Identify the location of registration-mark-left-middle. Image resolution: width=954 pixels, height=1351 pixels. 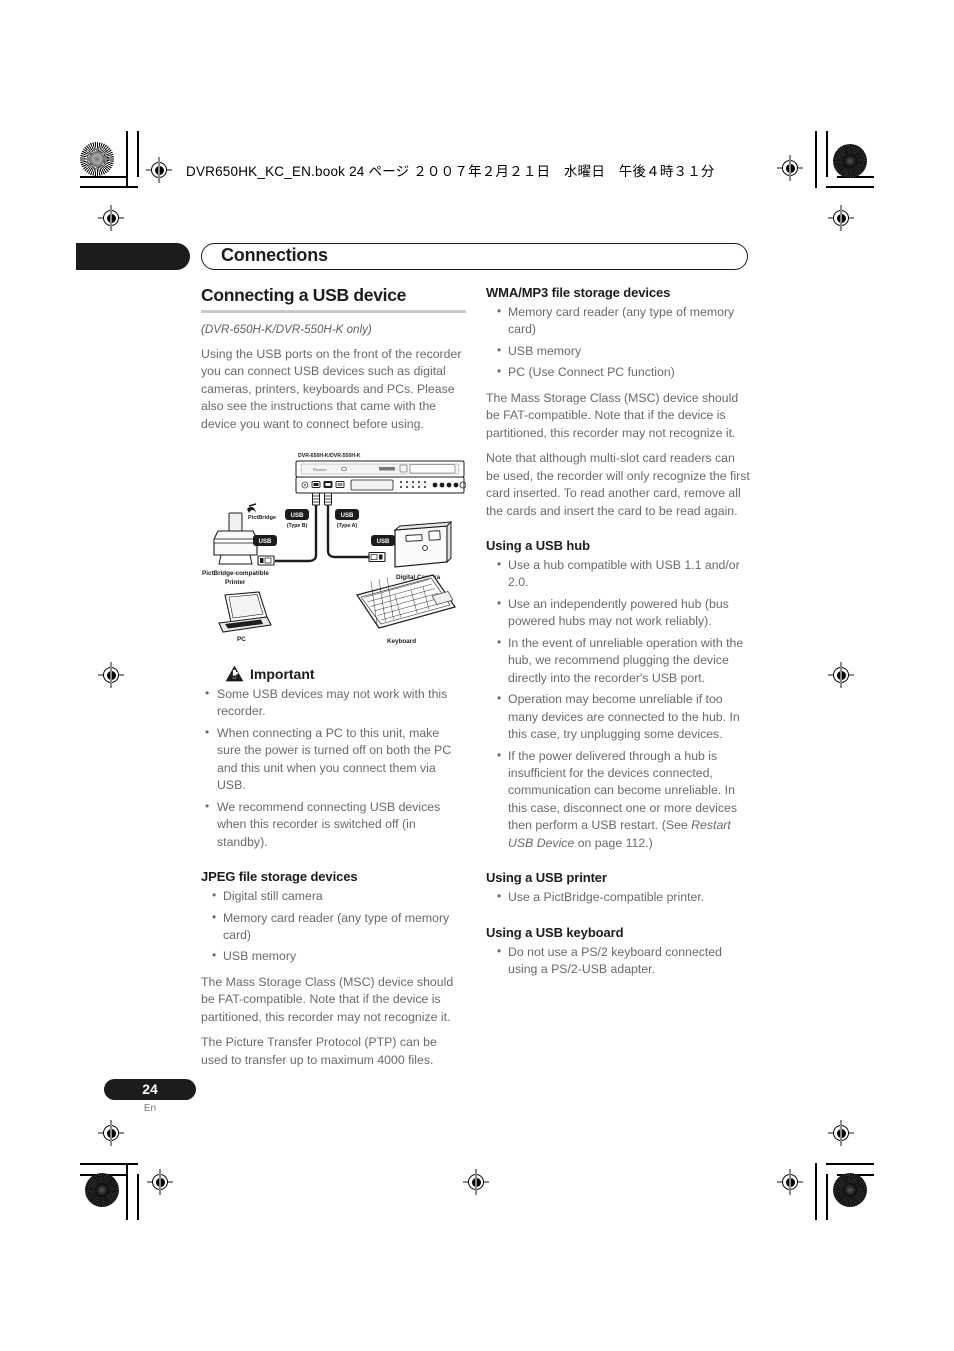
(111, 675).